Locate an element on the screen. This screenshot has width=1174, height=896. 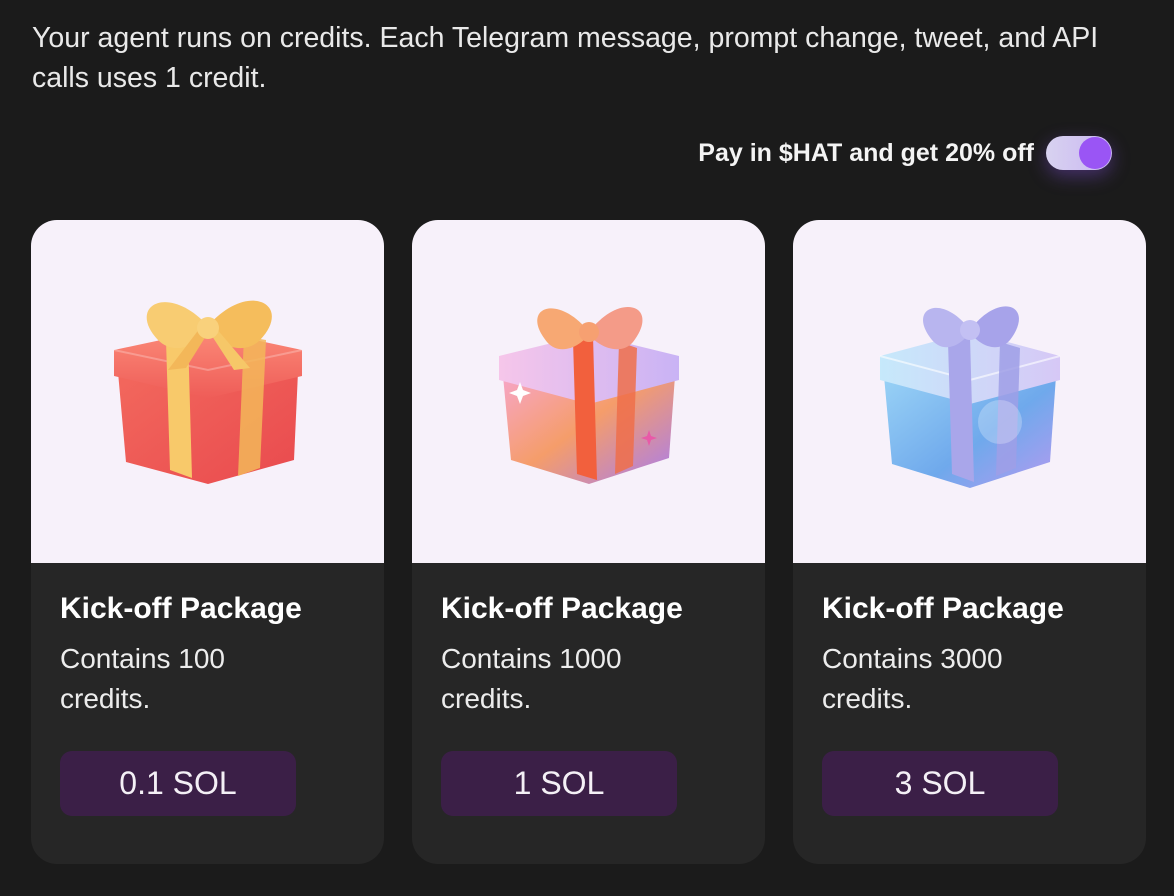
red-gift-box-icon is located at coordinates (207, 392).